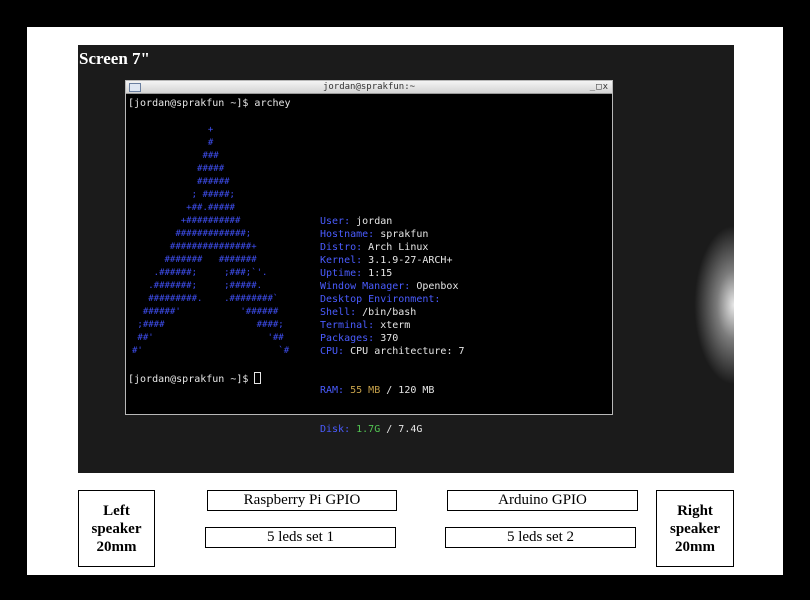 The height and width of the screenshot is (600, 810). I want to click on window-title: jordan@sprakfun:~, so click(369, 87).